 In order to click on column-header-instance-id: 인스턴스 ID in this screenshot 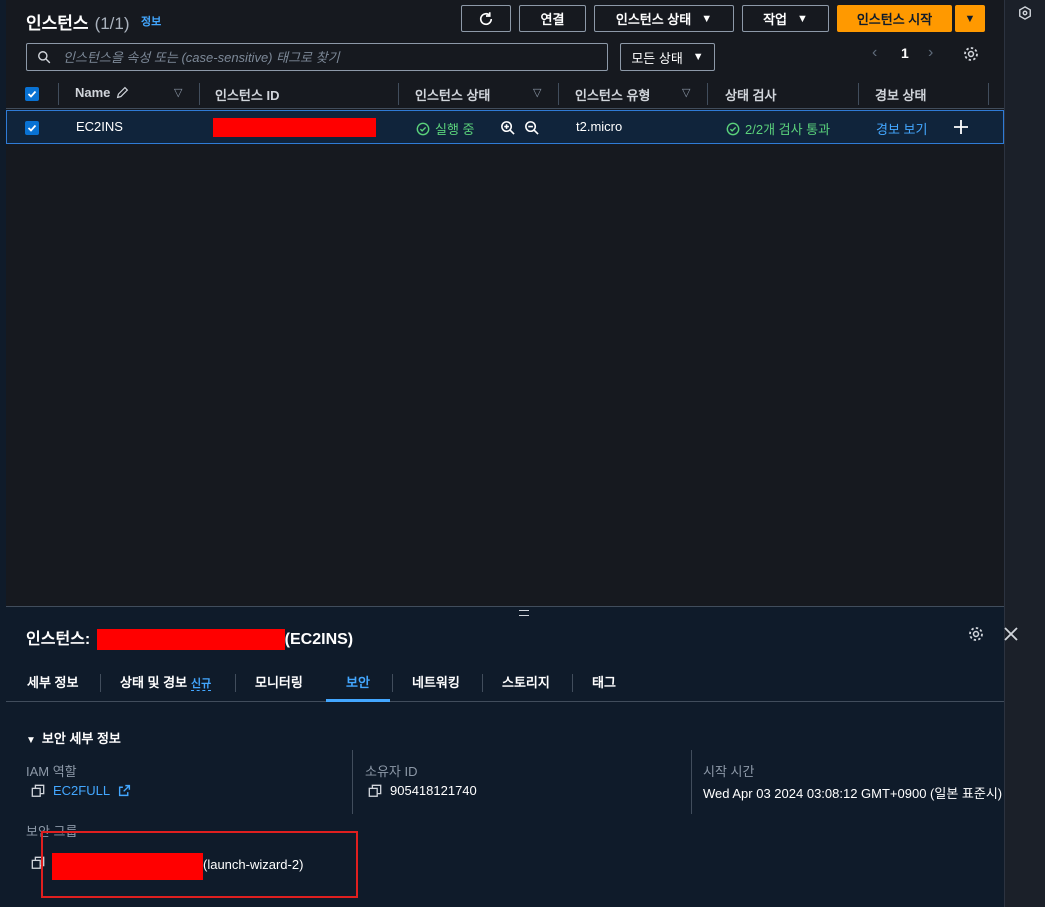, I will do `click(247, 94)`.